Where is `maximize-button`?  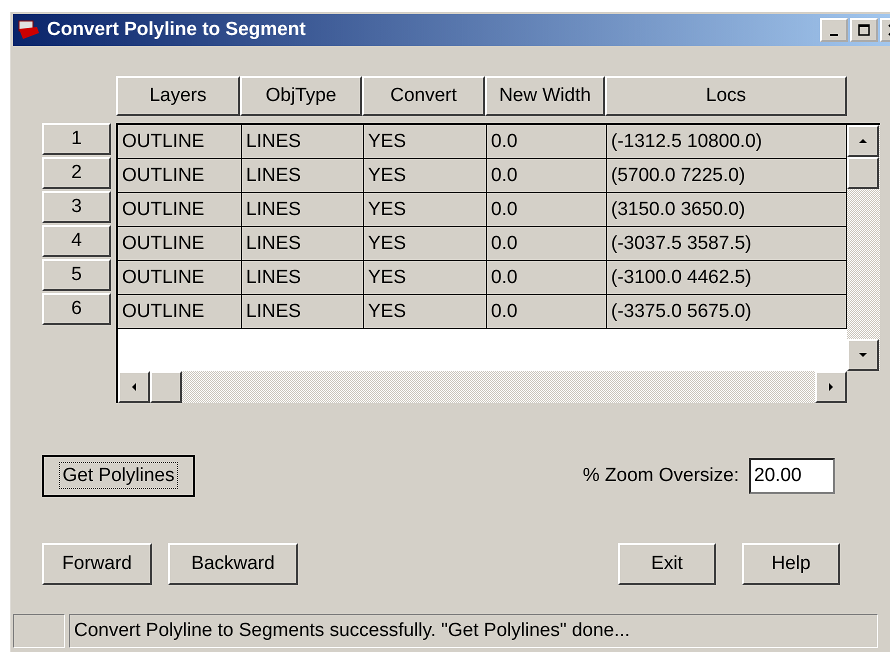
maximize-button is located at coordinates (864, 30).